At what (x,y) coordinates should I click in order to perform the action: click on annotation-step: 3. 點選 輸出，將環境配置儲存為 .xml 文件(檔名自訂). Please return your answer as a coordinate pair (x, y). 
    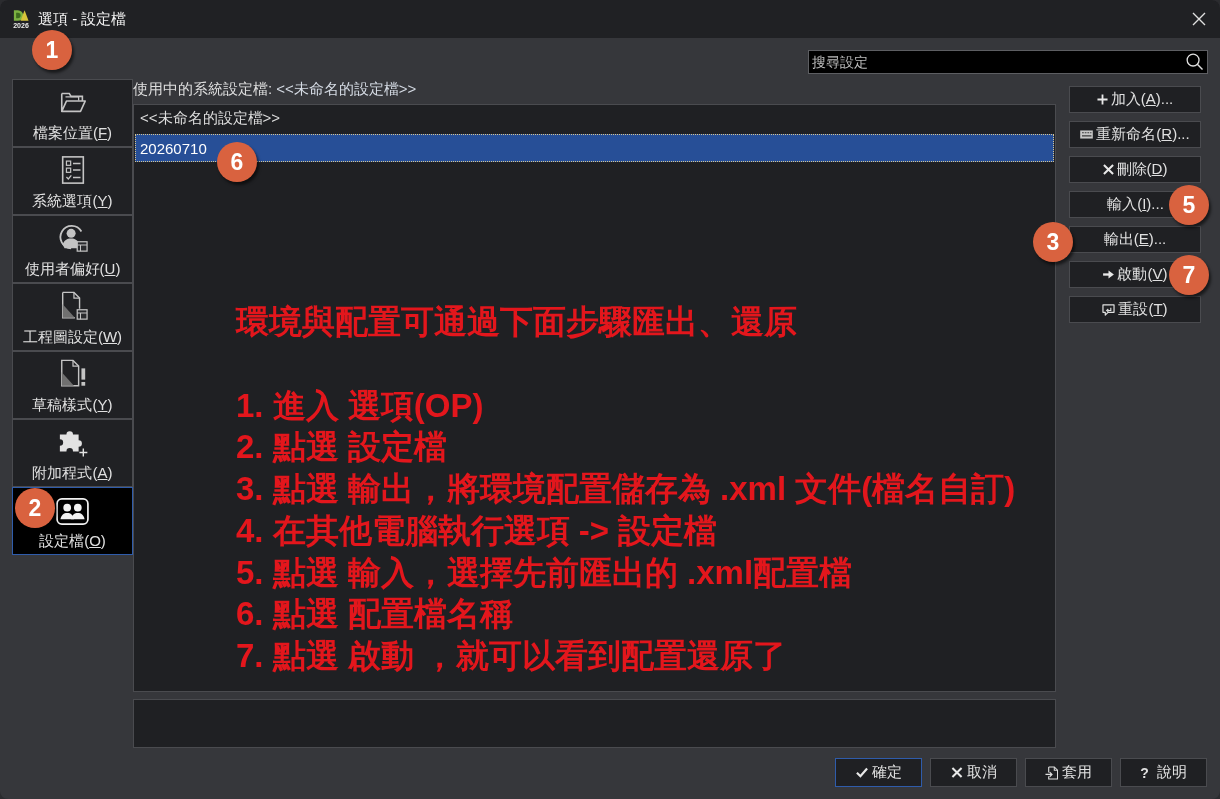
    Looking at the image, I should click on (645, 489).